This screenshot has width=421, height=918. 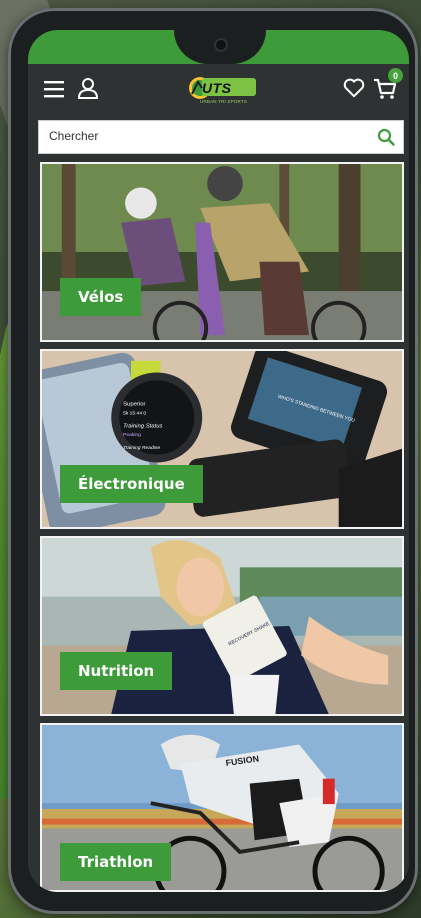 I want to click on watch-text: 5k 15:44 0, so click(x=134, y=414).